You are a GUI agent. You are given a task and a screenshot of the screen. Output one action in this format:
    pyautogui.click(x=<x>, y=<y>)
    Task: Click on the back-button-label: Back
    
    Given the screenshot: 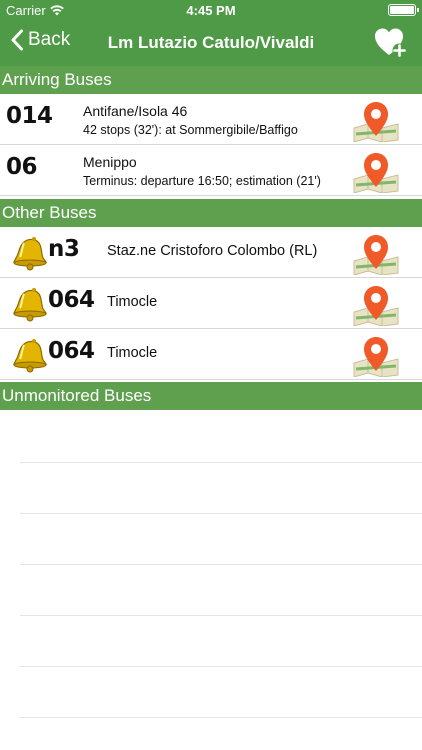 What is the action you would take?
    pyautogui.click(x=49, y=39)
    